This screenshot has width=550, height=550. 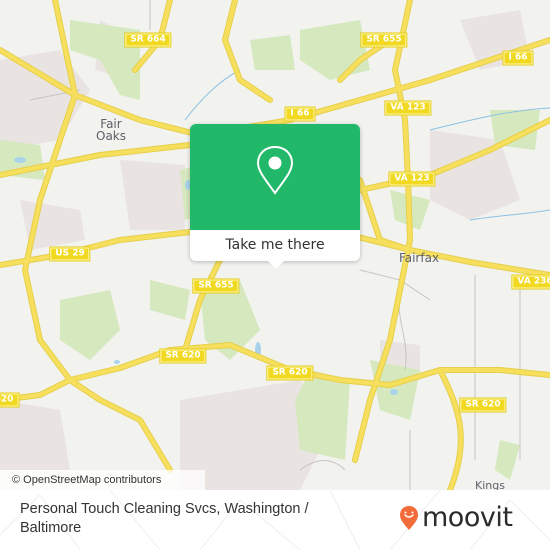 I want to click on moovit-pin-icon, so click(x=409, y=518).